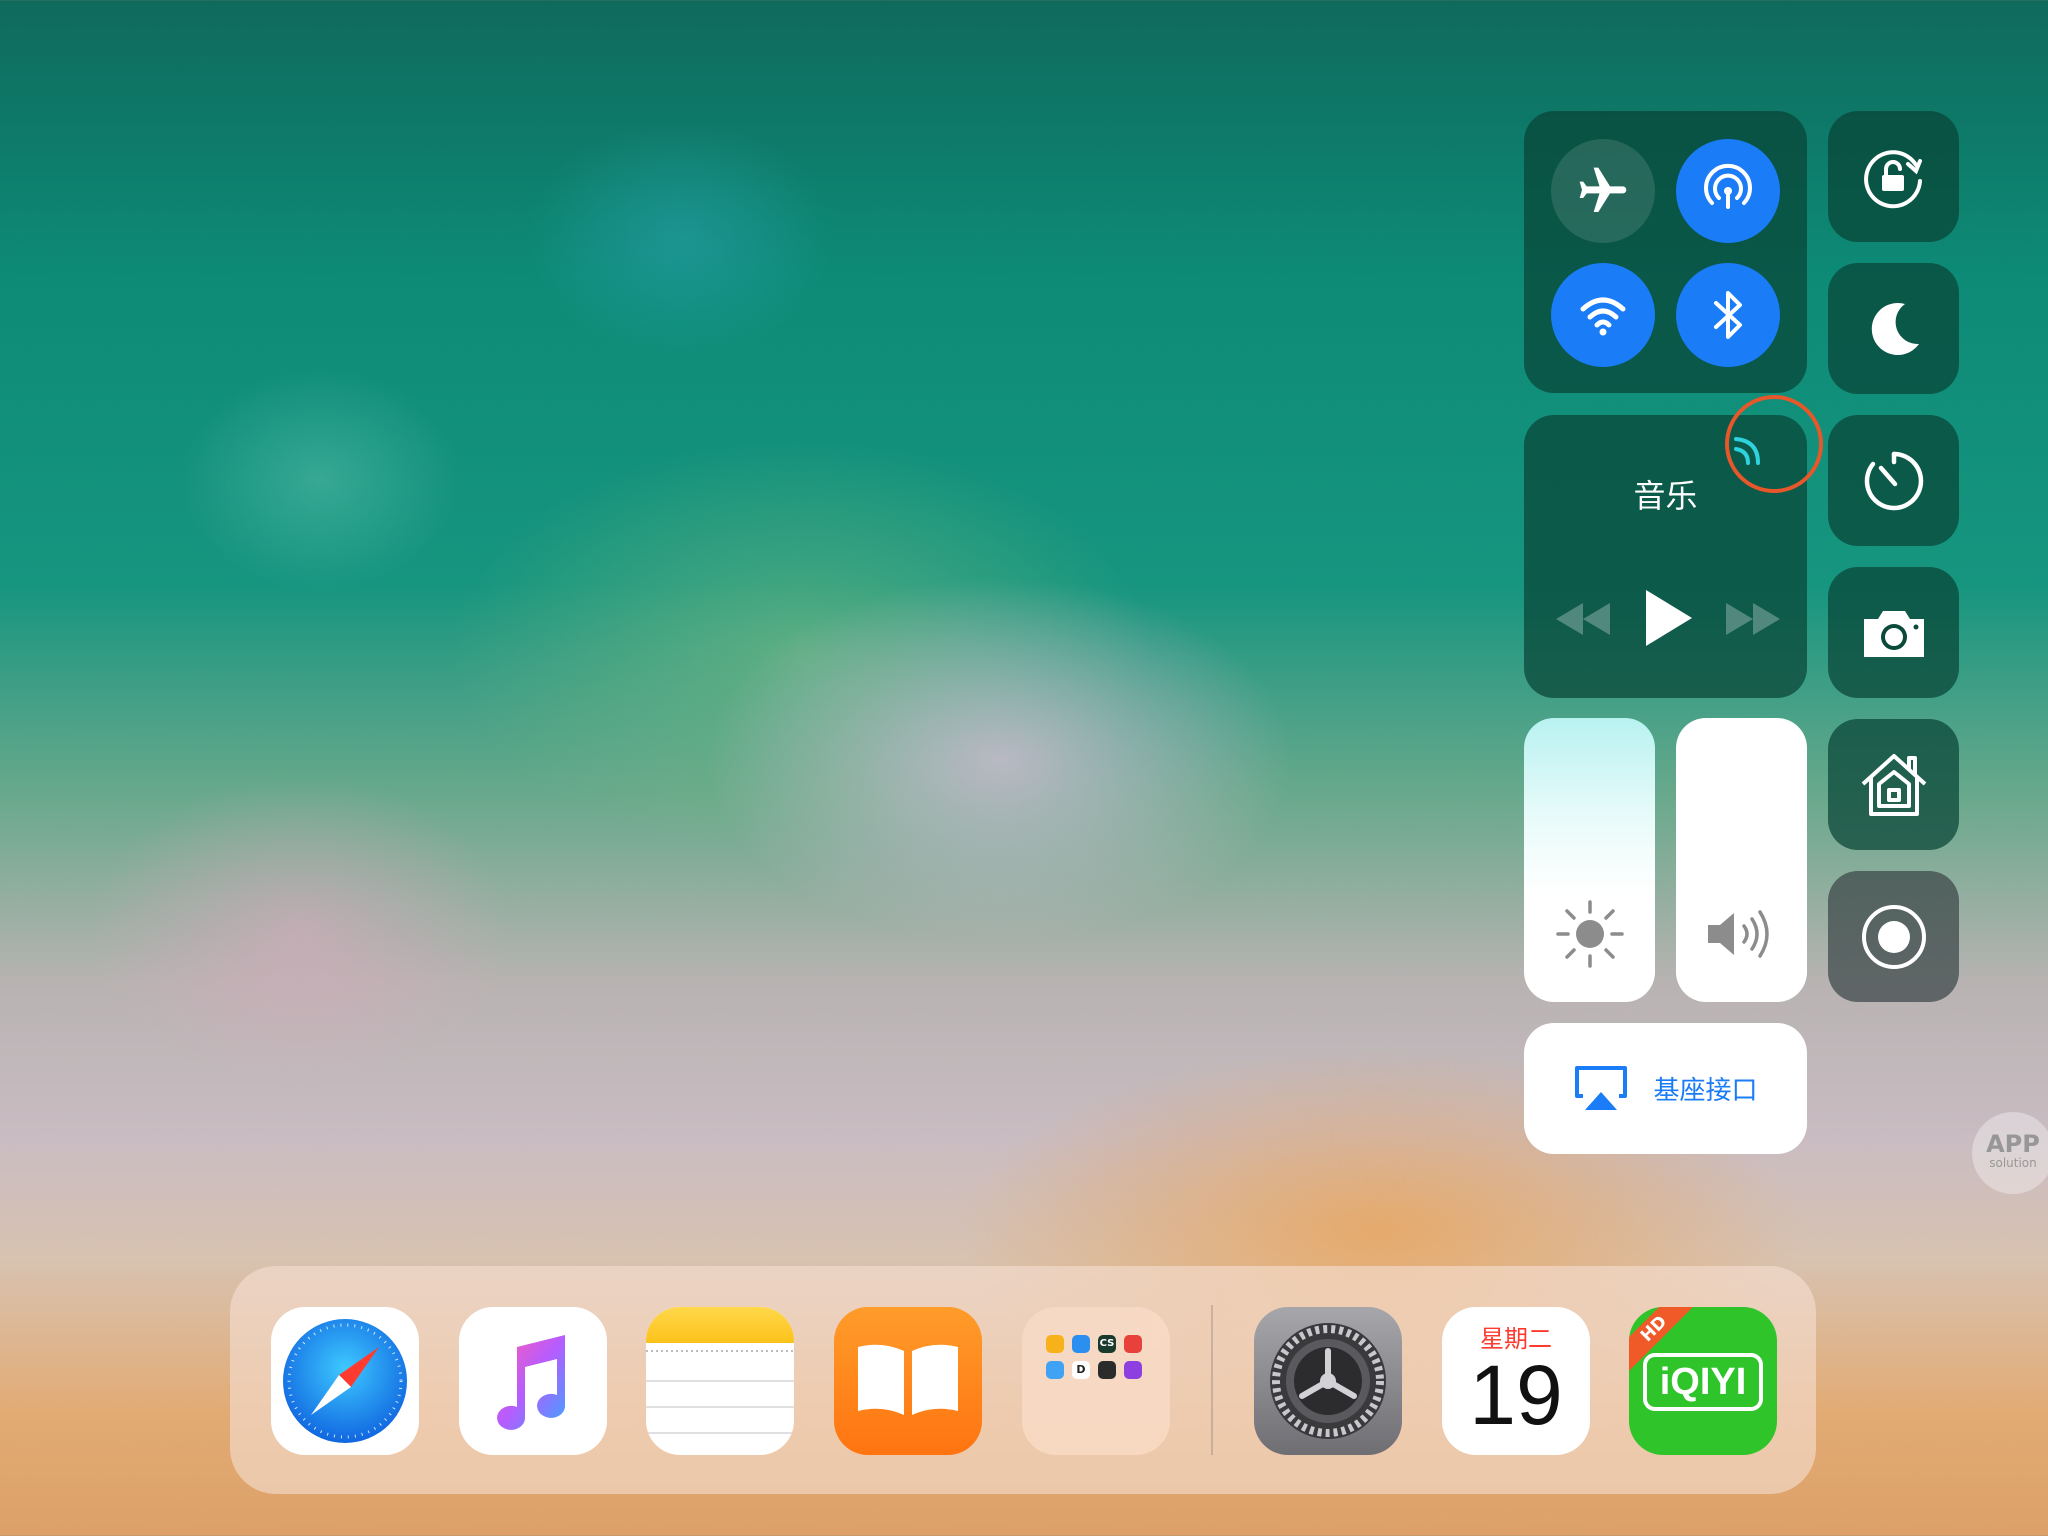  I want to click on sun-icon, so click(1590, 934).